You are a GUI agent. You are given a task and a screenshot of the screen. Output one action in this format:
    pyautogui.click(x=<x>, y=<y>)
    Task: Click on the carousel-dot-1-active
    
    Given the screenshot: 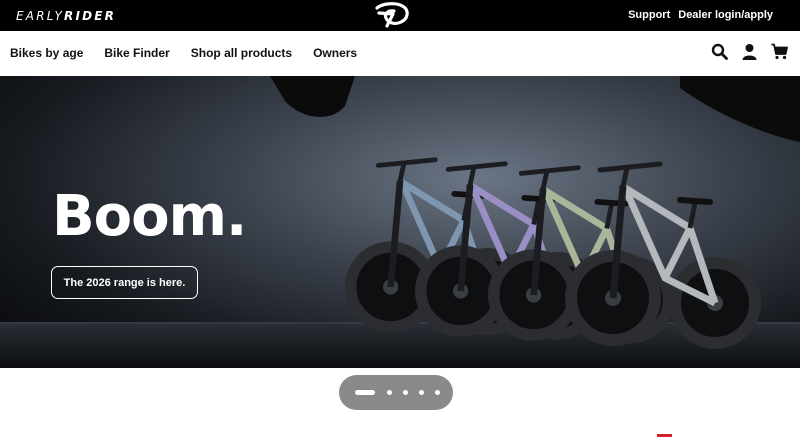 What is the action you would take?
    pyautogui.click(x=365, y=392)
    